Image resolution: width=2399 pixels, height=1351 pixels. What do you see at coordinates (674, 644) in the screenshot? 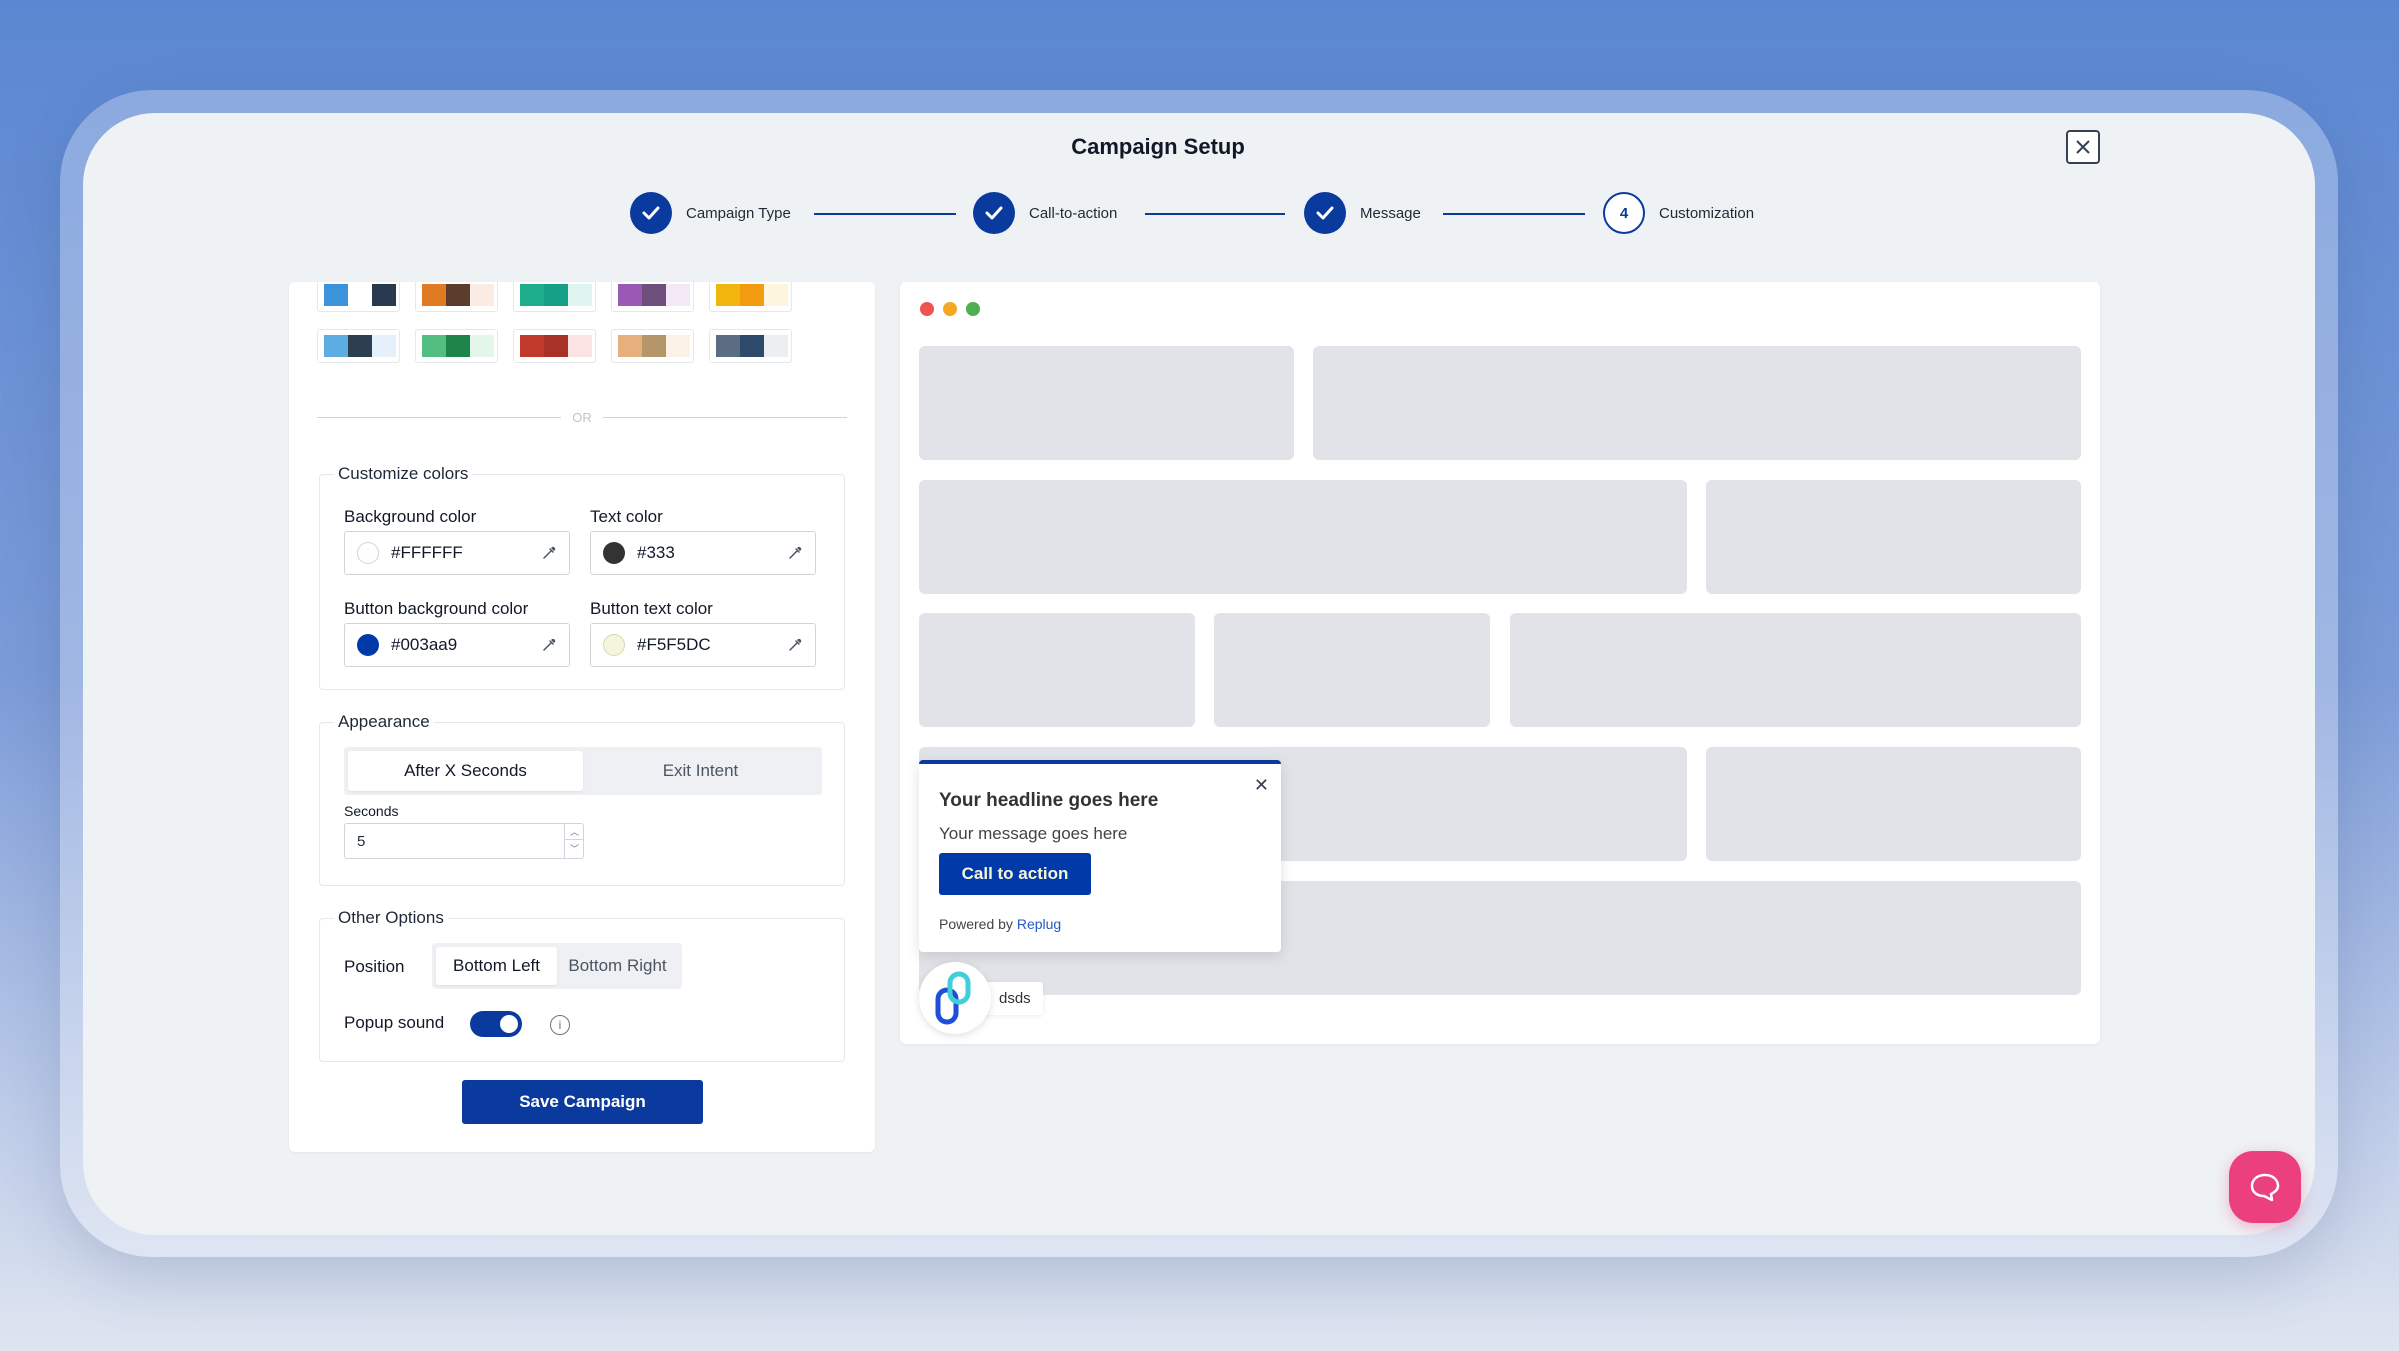
I see `button-text-color-value: #F5F5DC` at bounding box center [674, 644].